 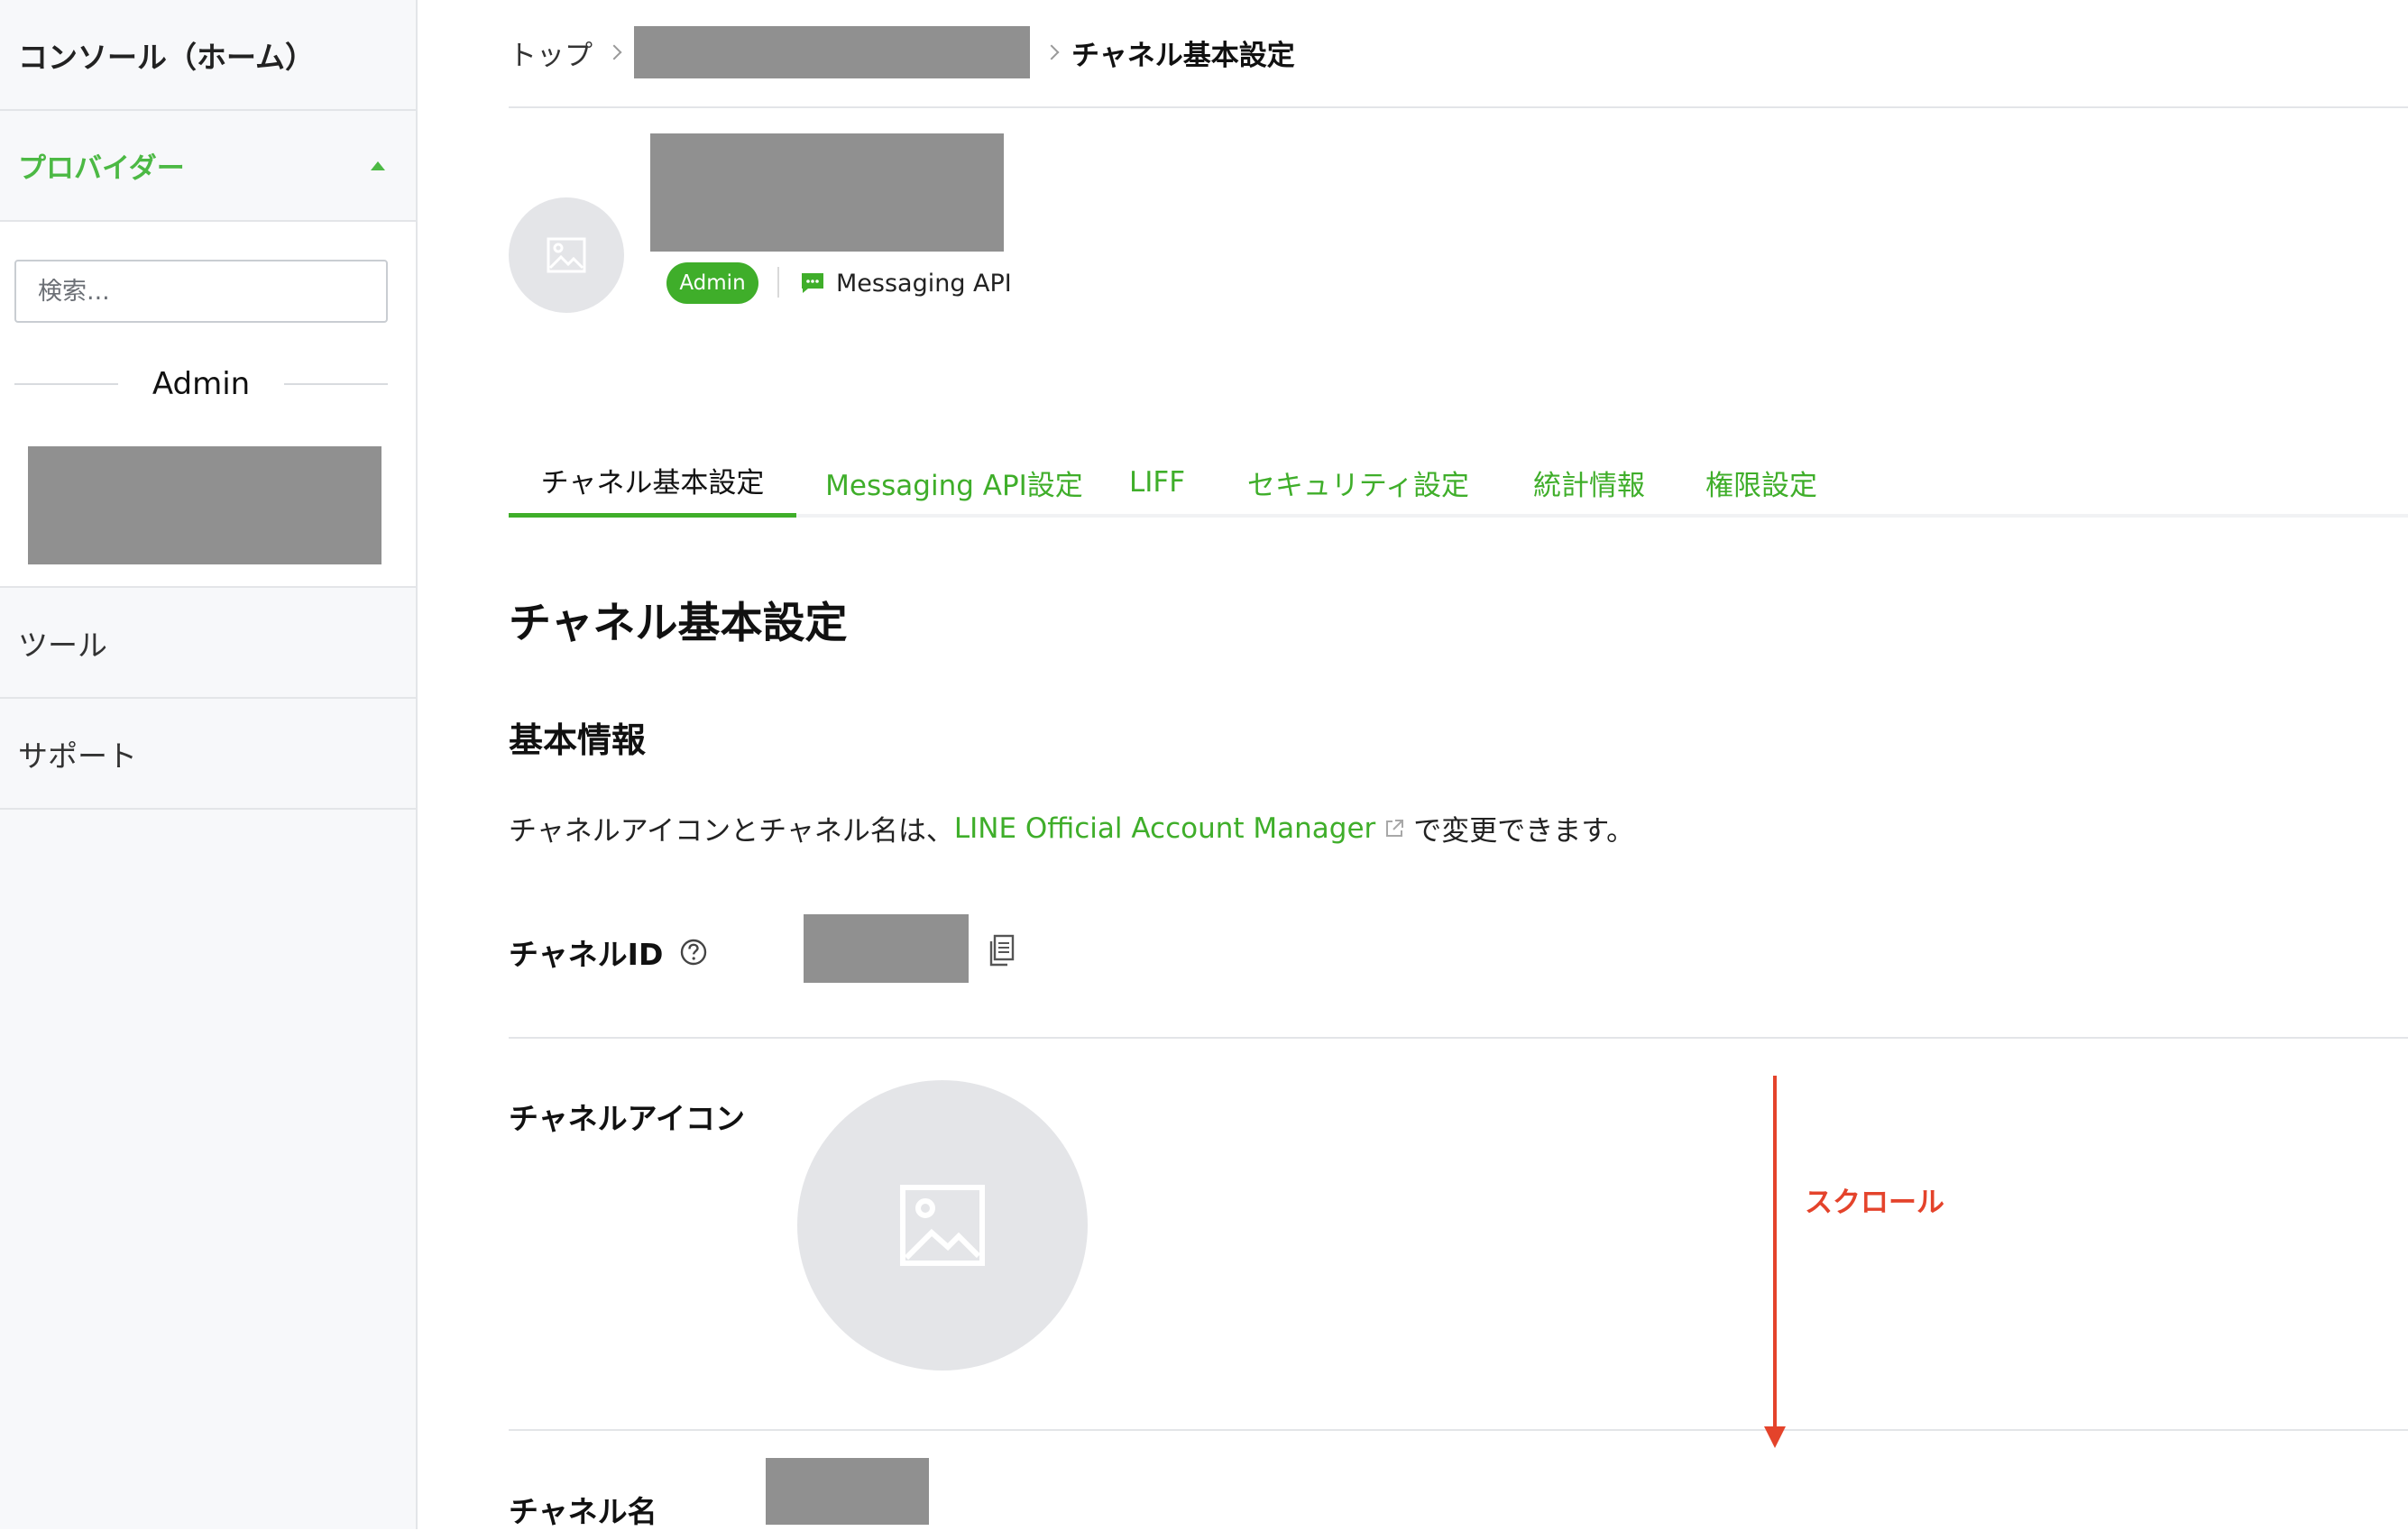 I want to click on tab-messaging-api-settings: Messaging API設定, so click(x=954, y=482).